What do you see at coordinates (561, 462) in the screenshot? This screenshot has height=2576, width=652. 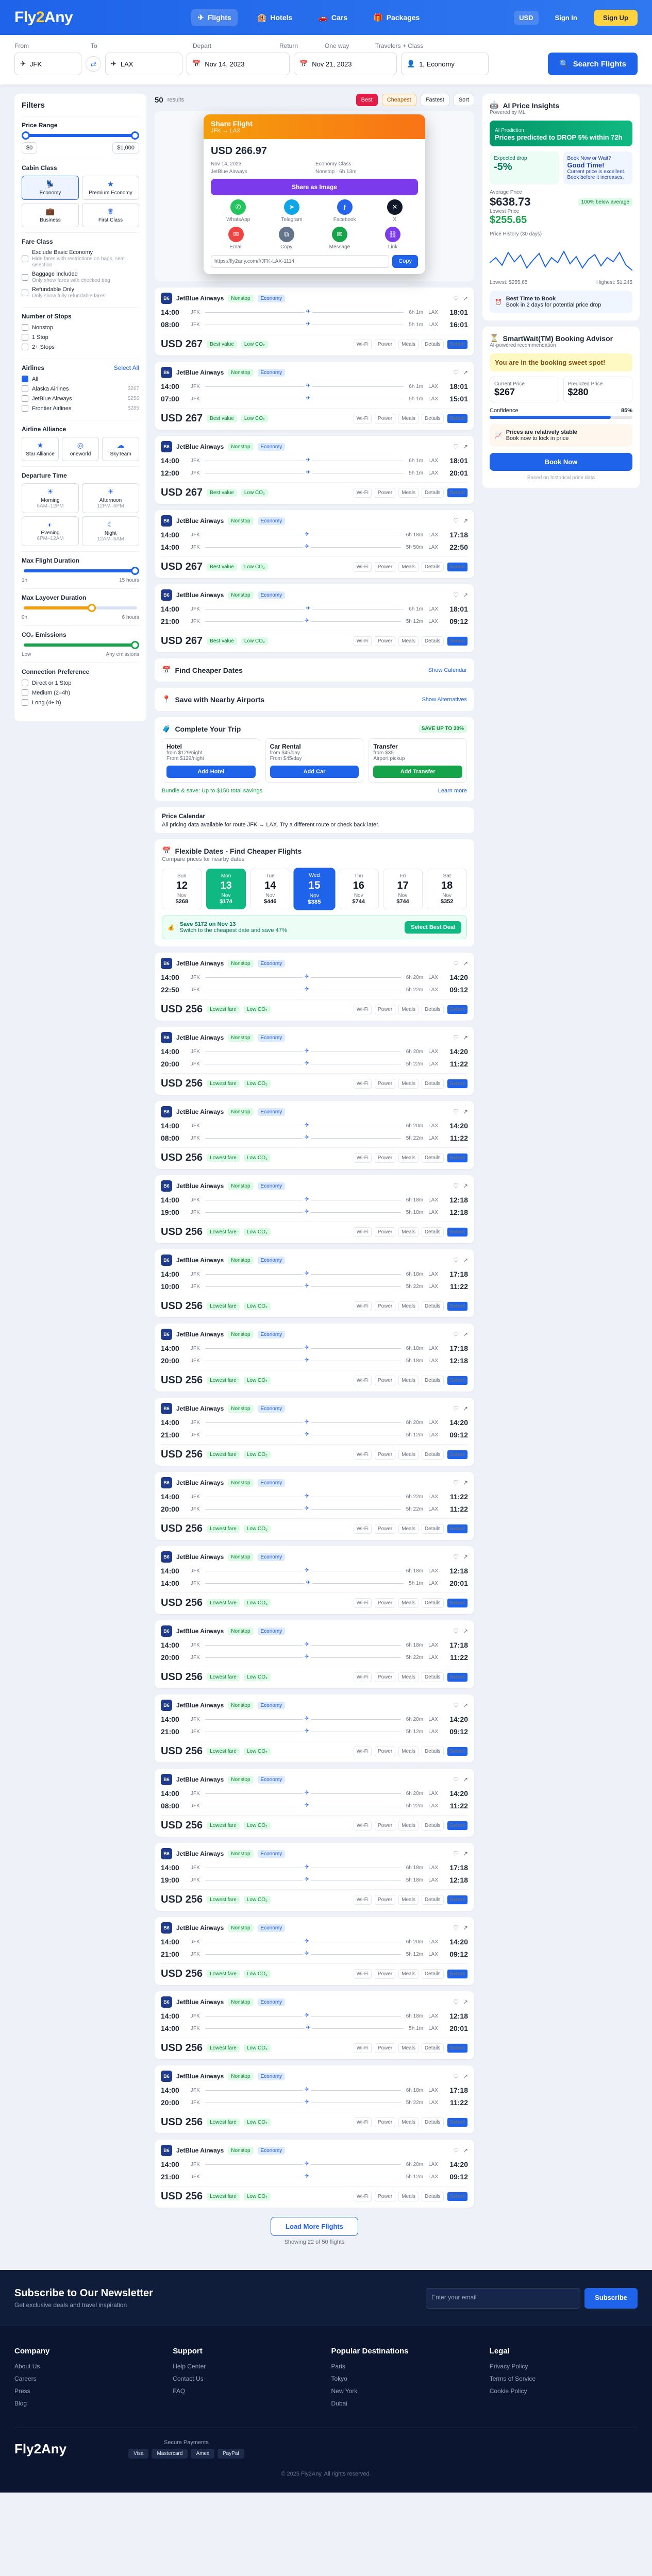 I see `book-now-button: Book Now` at bounding box center [561, 462].